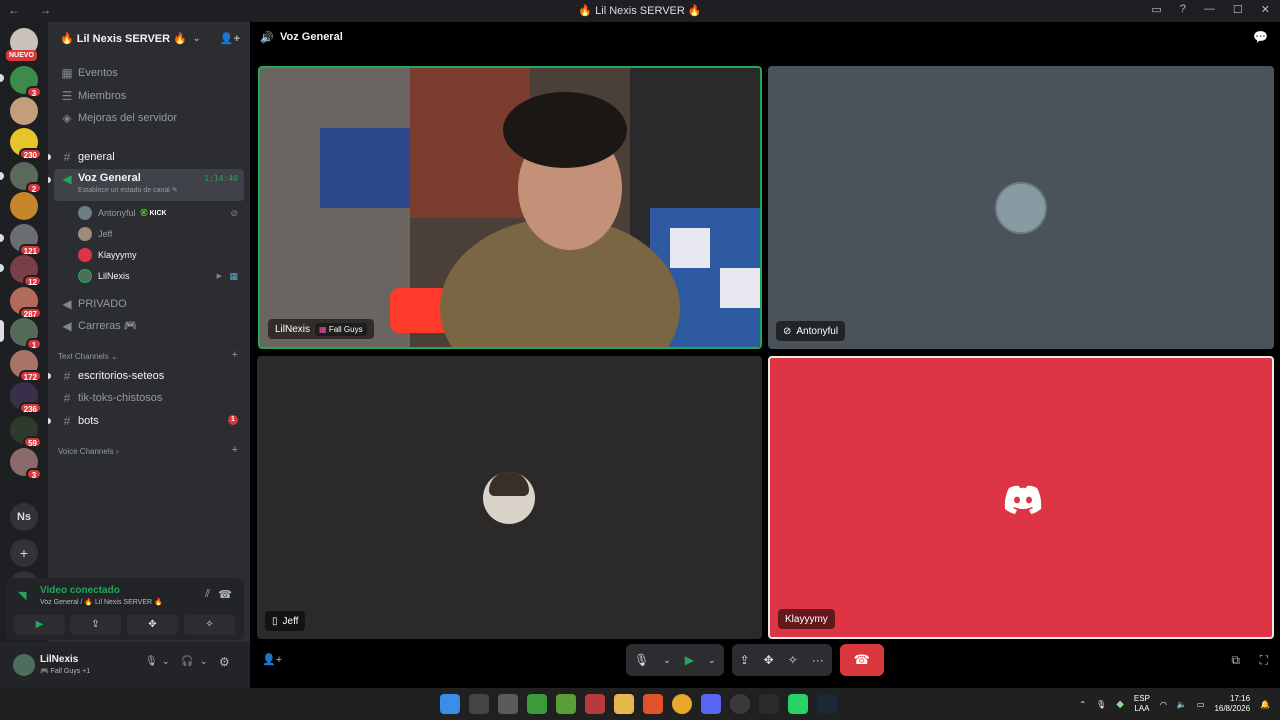 This screenshot has width=1280, height=720. What do you see at coordinates (508, 704) in the screenshot?
I see `store-icon` at bounding box center [508, 704].